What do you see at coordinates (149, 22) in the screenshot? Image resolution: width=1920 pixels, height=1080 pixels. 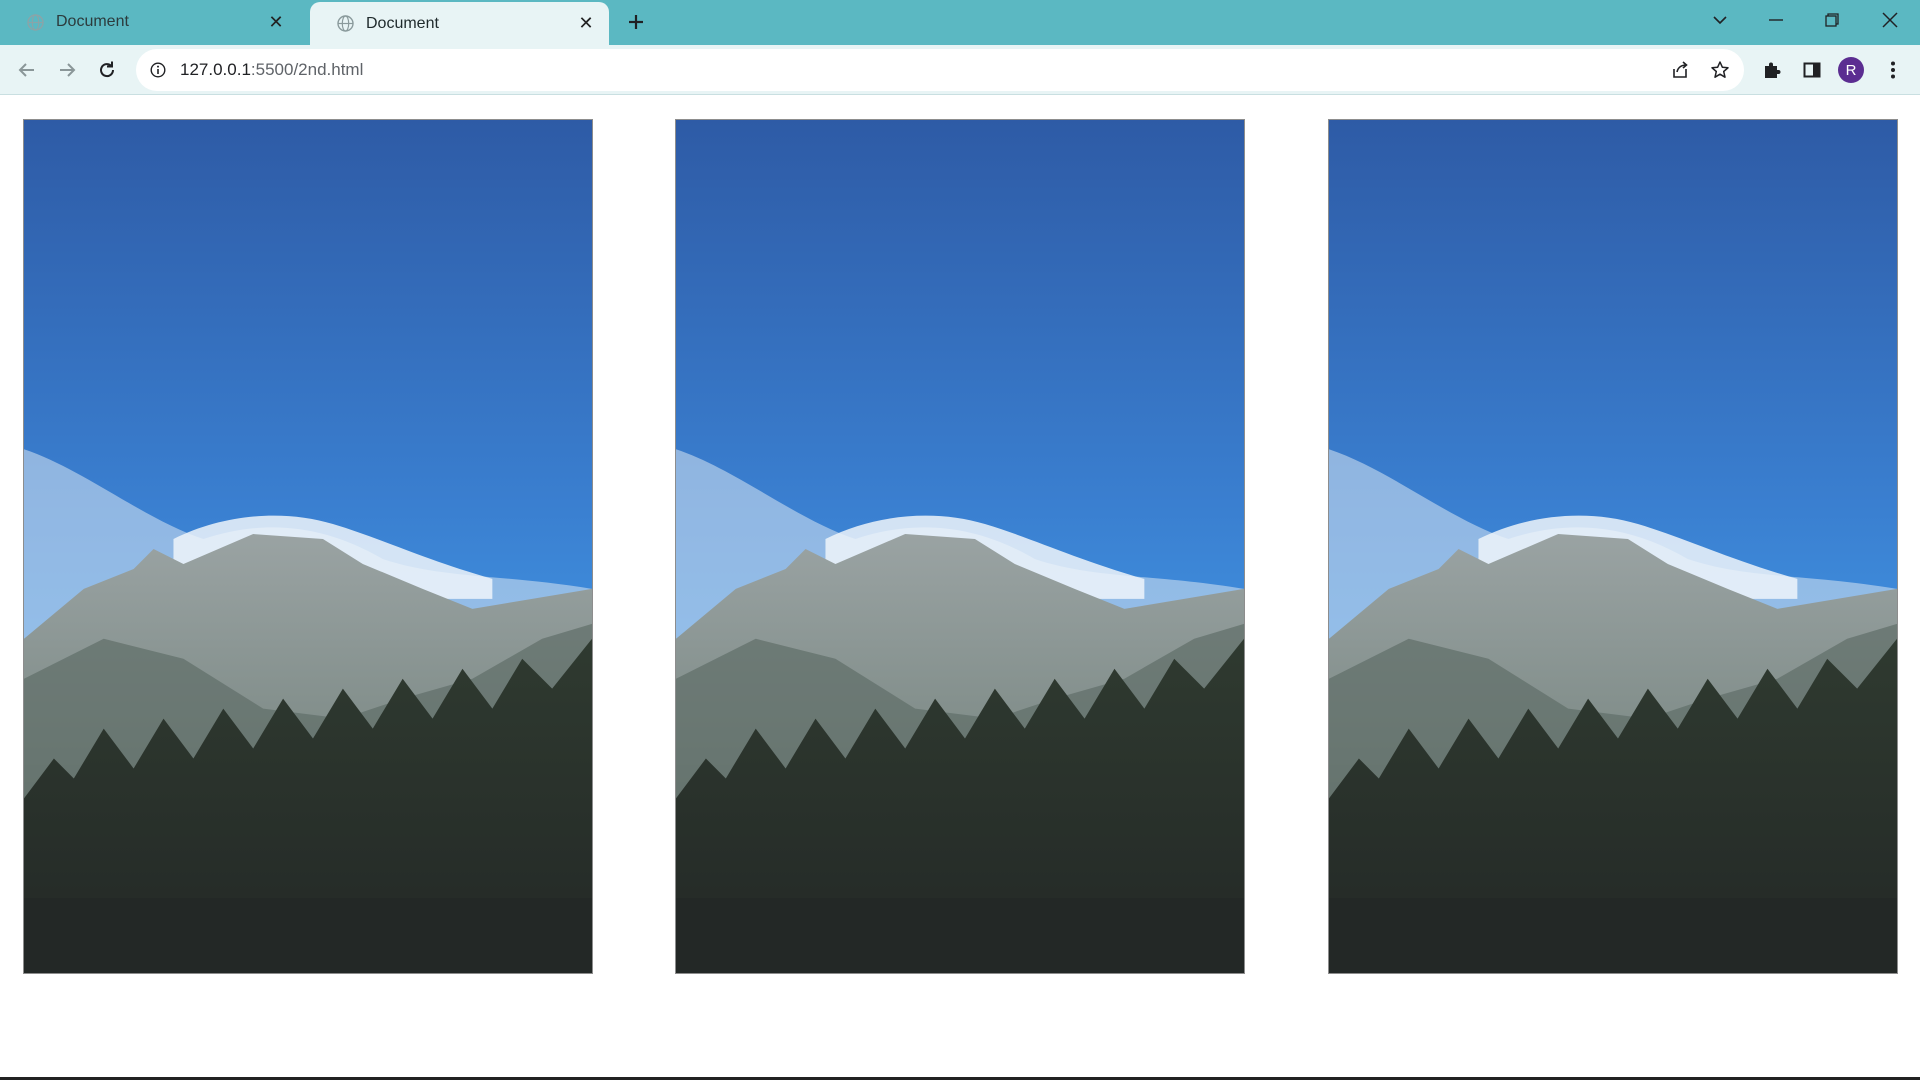 I see `tab-document-1: Document ✕` at bounding box center [149, 22].